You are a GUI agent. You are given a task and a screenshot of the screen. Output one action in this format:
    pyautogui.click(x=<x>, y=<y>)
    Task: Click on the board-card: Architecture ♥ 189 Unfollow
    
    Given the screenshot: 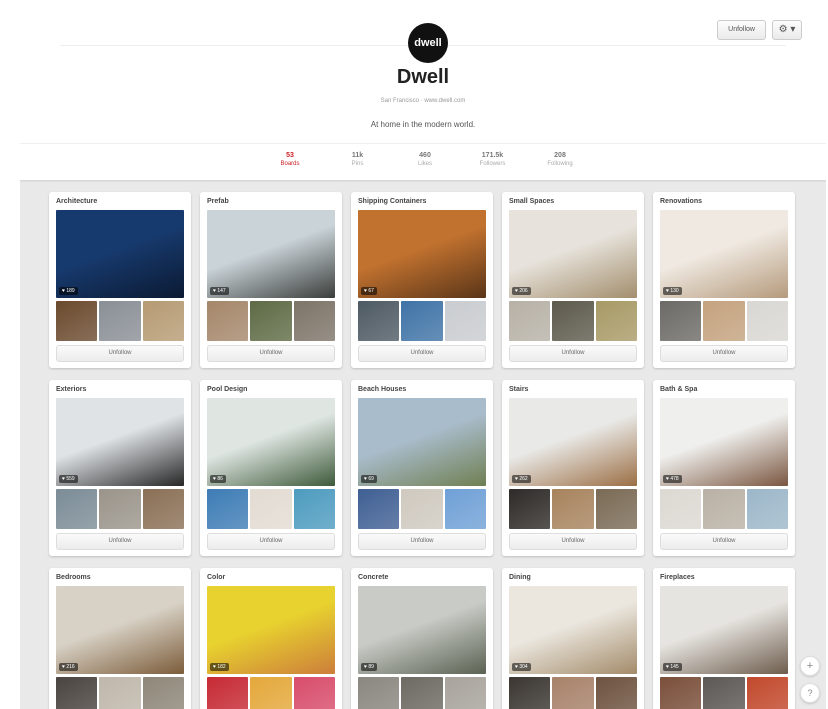 What is the action you would take?
    pyautogui.click(x=120, y=280)
    